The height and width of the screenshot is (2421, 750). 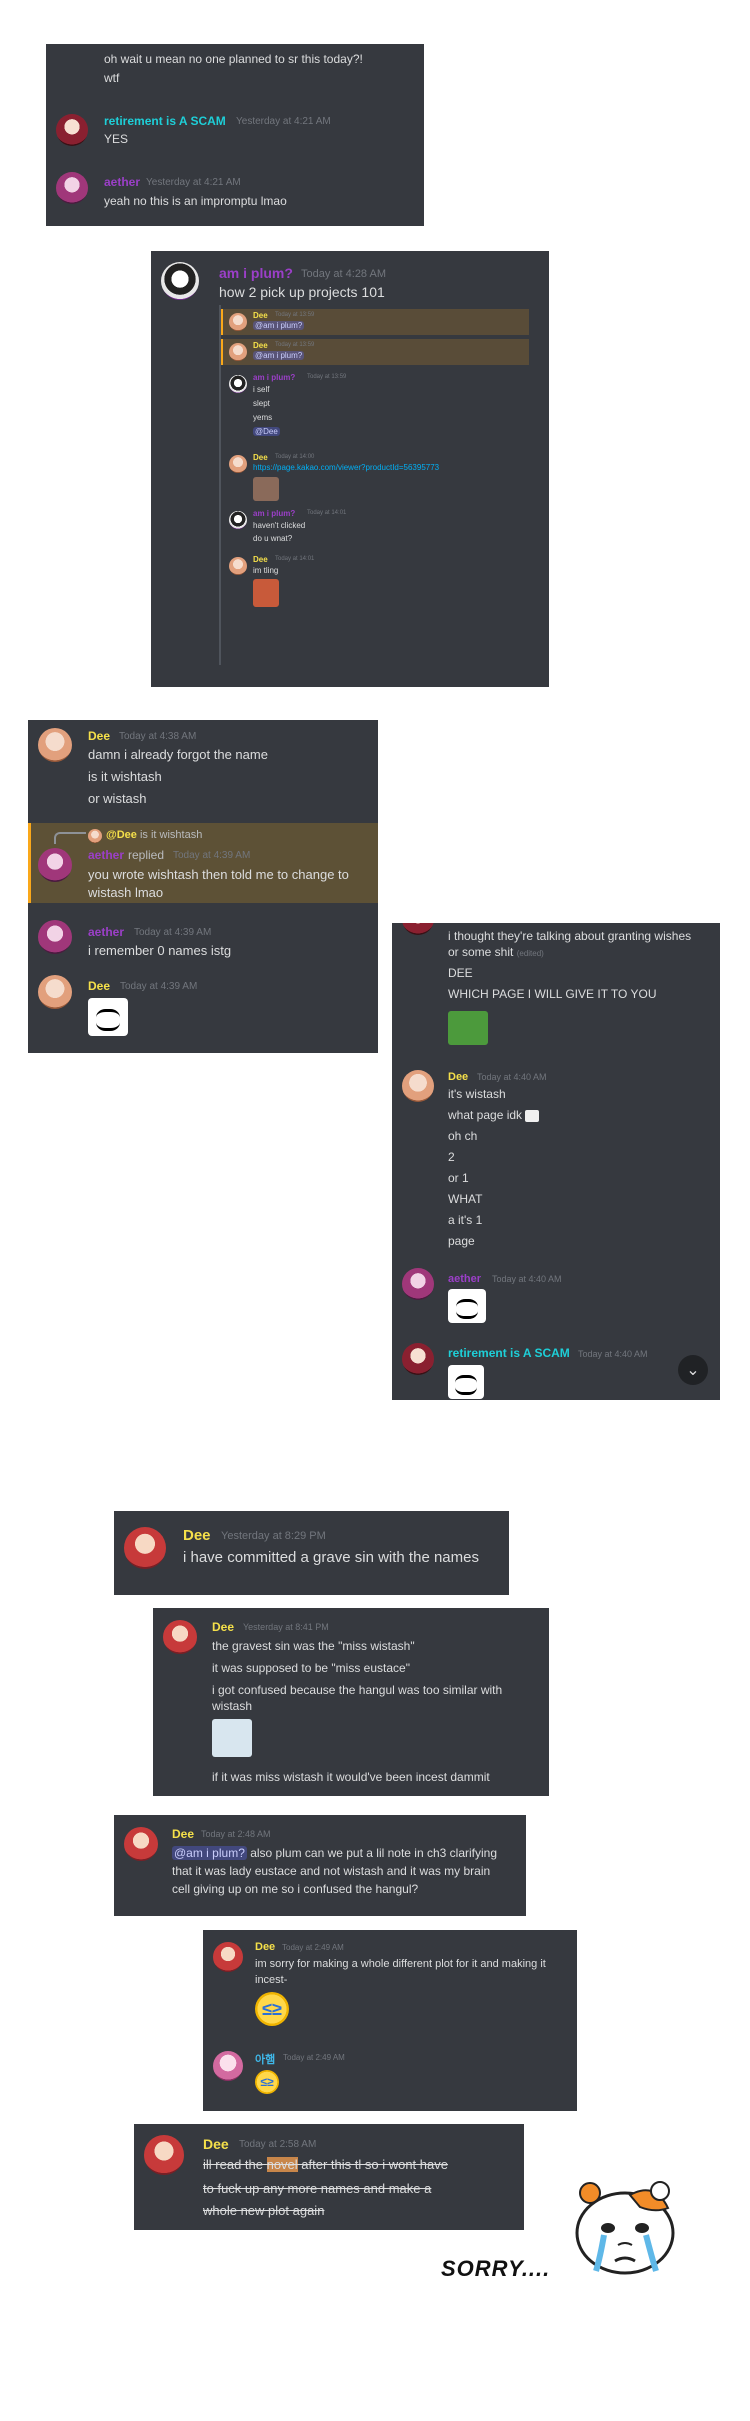 I want to click on timestamp: Today at 4:39 AM, so click(x=173, y=932).